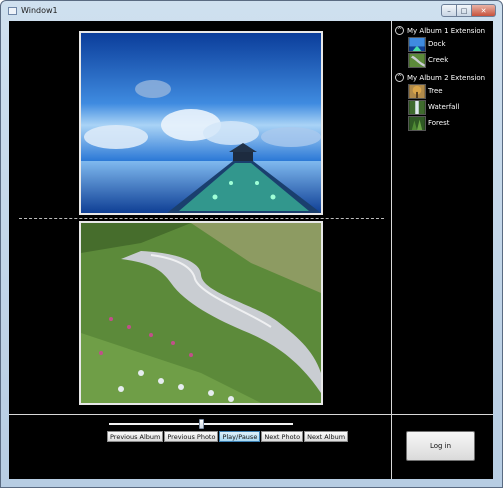 This screenshot has width=503, height=488. Describe the element at coordinates (240, 436) in the screenshot. I see `play-pause-button: Play/Pause` at that location.